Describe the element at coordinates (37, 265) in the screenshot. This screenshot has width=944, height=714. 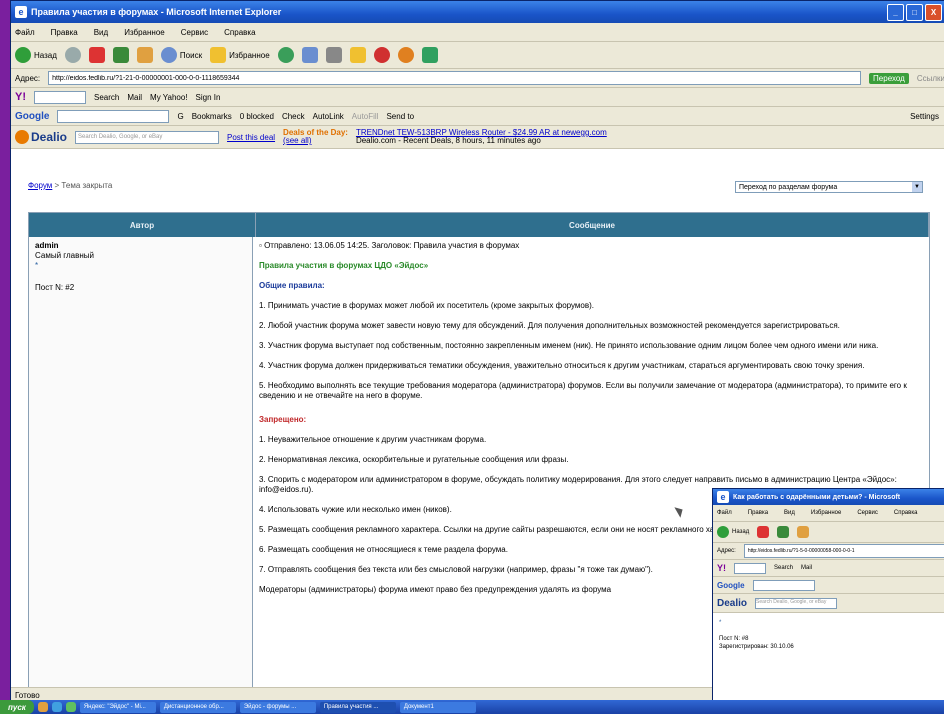
I see `rank-star-icon: *` at that location.